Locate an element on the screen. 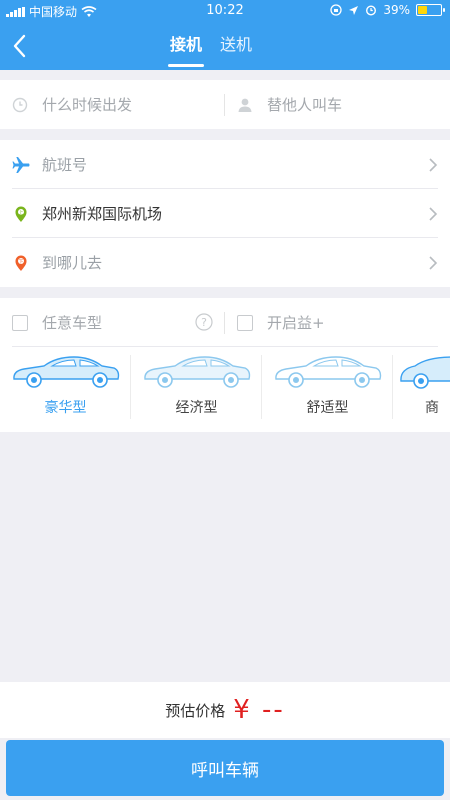  pickup-location-value: 郑州新郑国际机场 is located at coordinates (102, 214).